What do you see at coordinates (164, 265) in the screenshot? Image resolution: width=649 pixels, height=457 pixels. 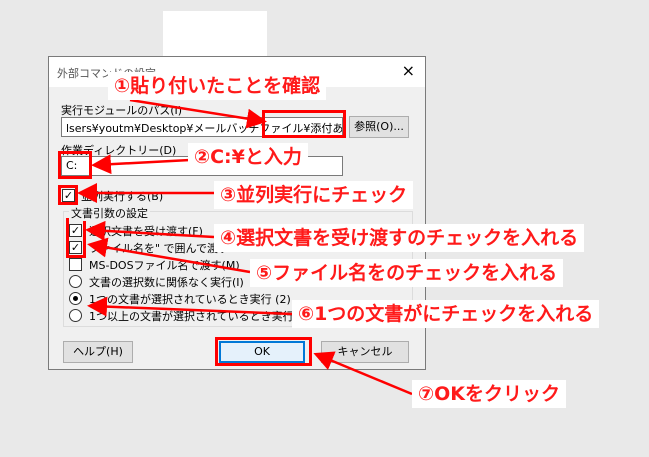 I see `msdos-filename-label: MS-DOSファイル名で渡す(M)` at bounding box center [164, 265].